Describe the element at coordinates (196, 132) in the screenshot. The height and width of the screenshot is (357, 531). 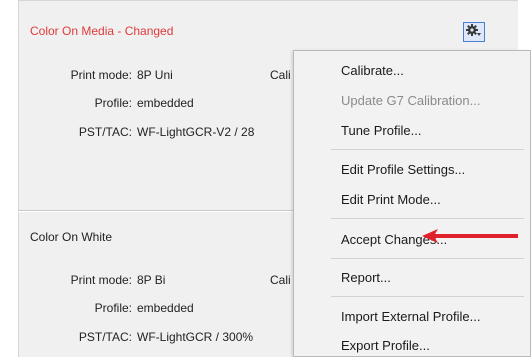
I see `pst-tac-value: WF-LightGCR-V2 / 28` at that location.